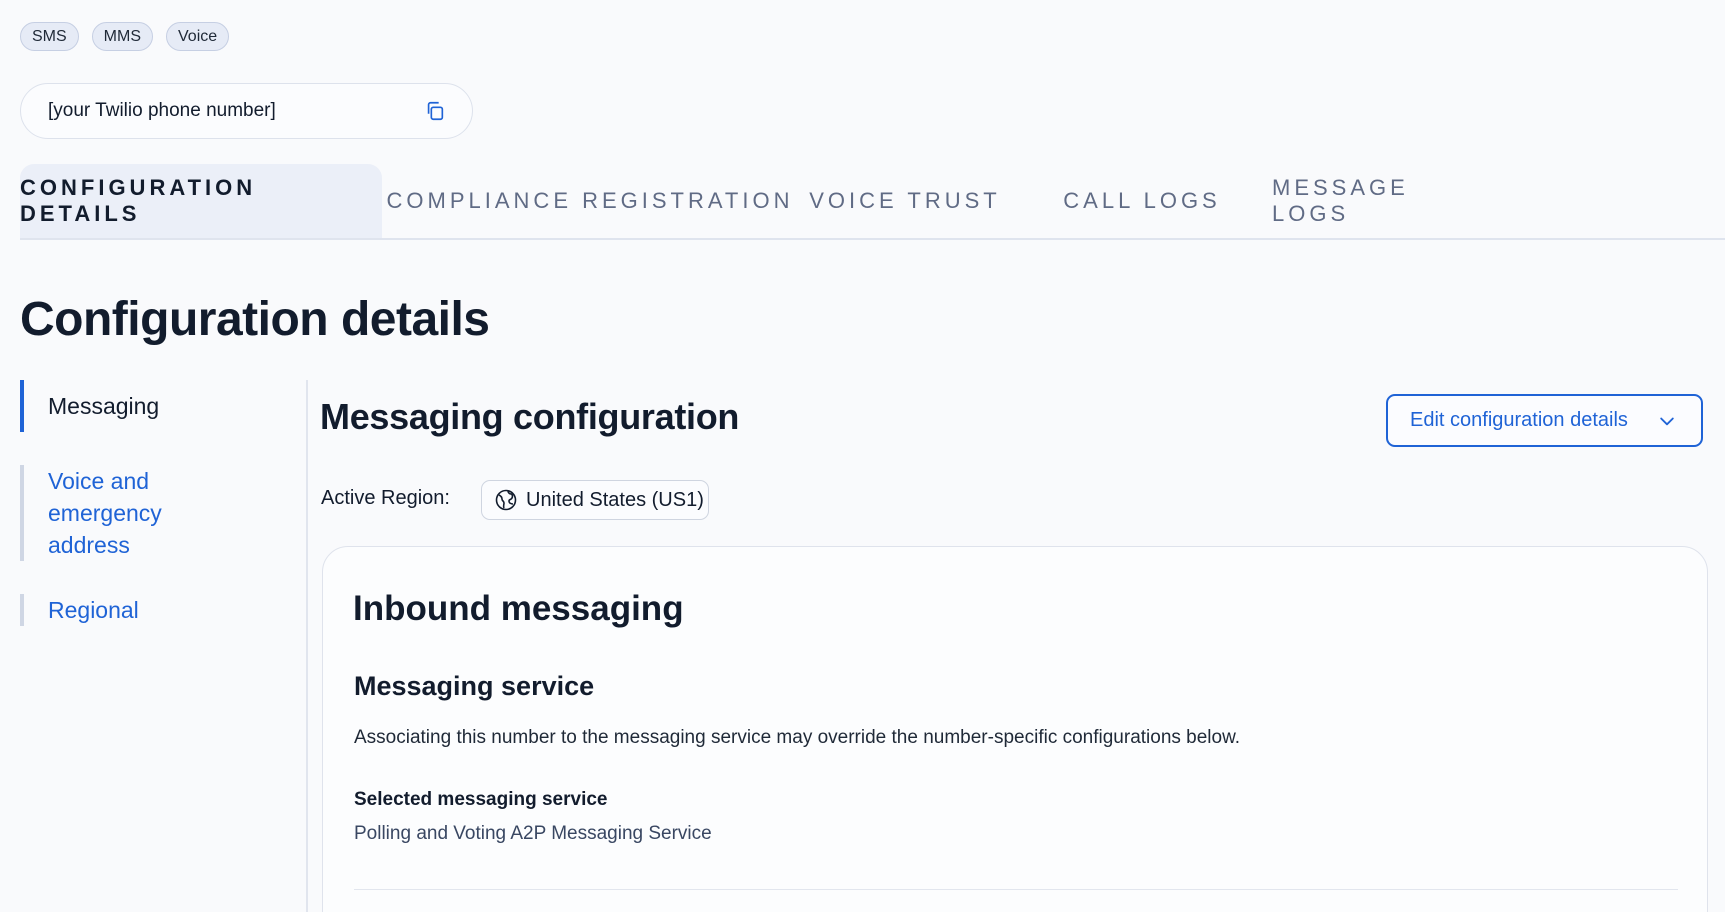 This screenshot has height=912, width=1725. What do you see at coordinates (198, 36) in the screenshot?
I see `badge-voice: Voice` at bounding box center [198, 36].